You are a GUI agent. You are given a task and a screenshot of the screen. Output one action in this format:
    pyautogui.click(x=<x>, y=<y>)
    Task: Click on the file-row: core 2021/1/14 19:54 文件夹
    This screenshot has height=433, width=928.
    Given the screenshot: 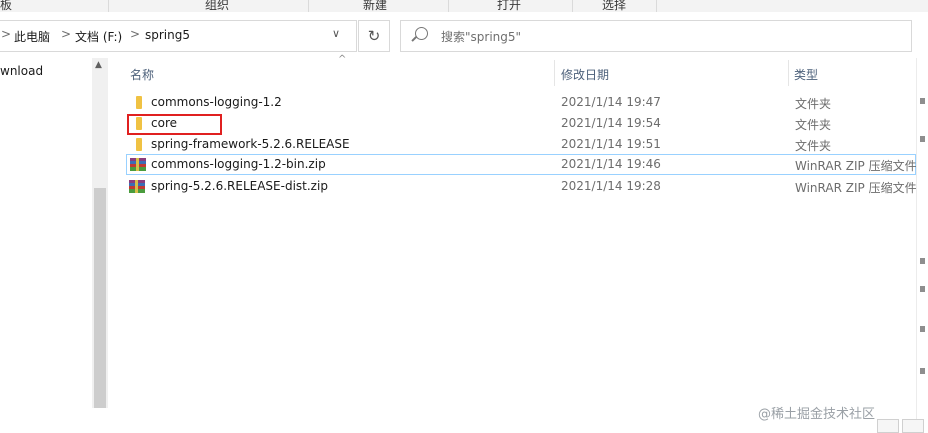 What is the action you would take?
    pyautogui.click(x=521, y=123)
    